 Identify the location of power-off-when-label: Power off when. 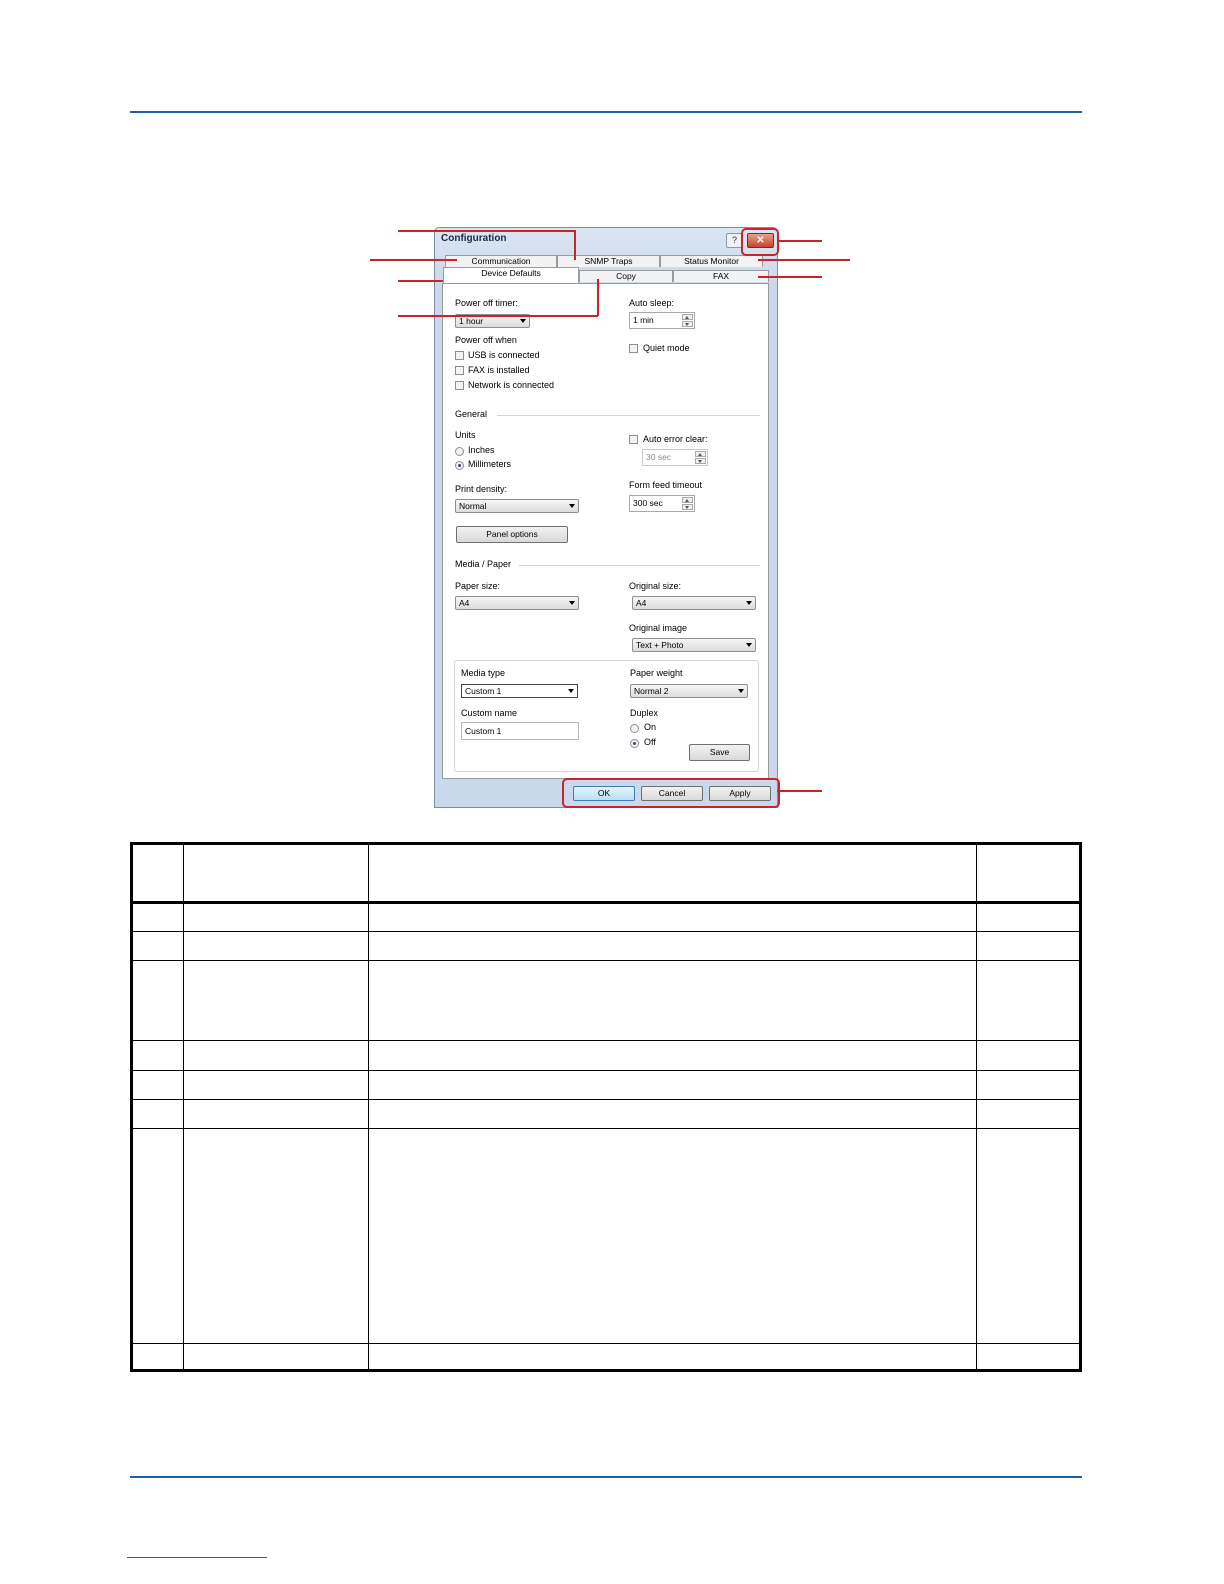
(486, 340).